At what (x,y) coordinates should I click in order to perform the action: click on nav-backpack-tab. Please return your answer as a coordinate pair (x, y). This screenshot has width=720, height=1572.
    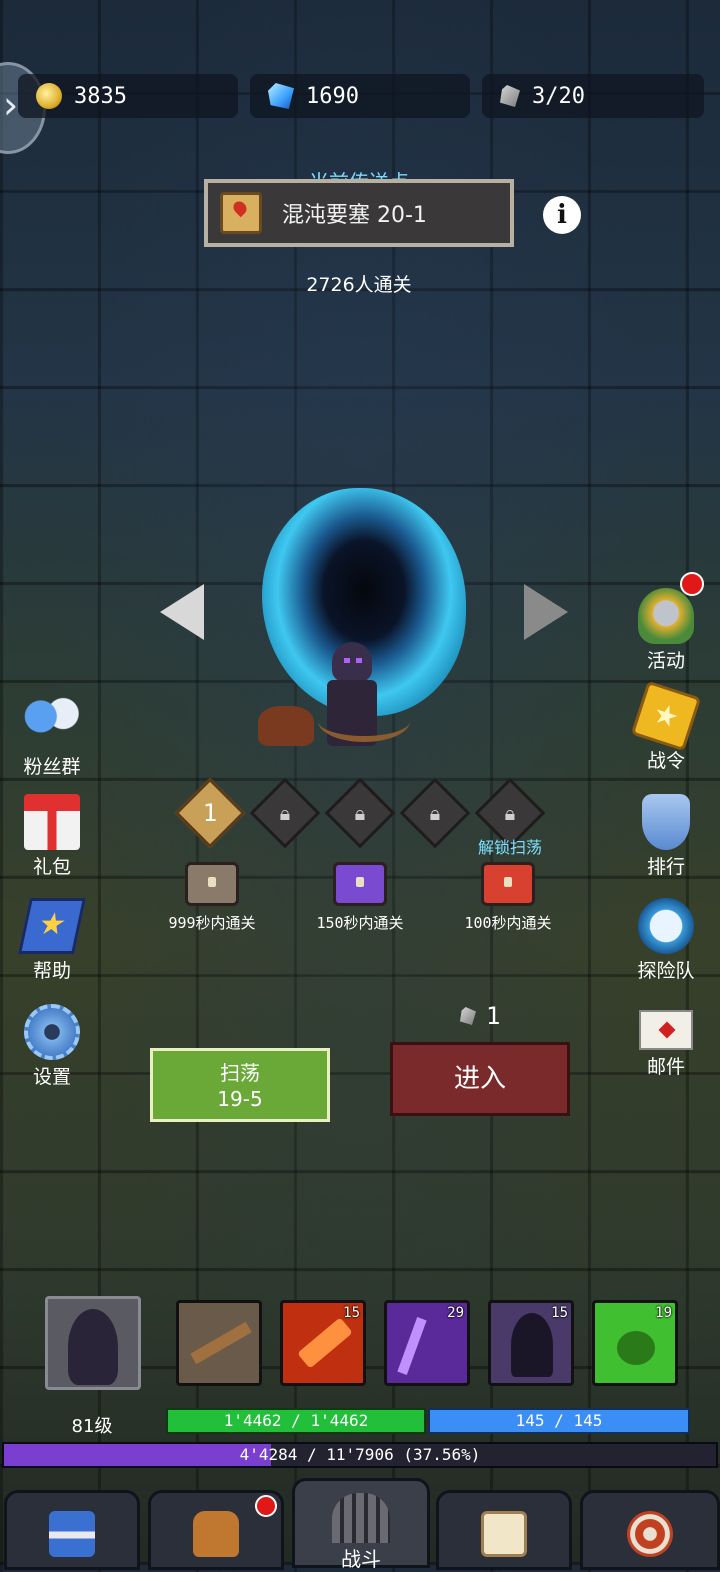
    Looking at the image, I should click on (216, 1530).